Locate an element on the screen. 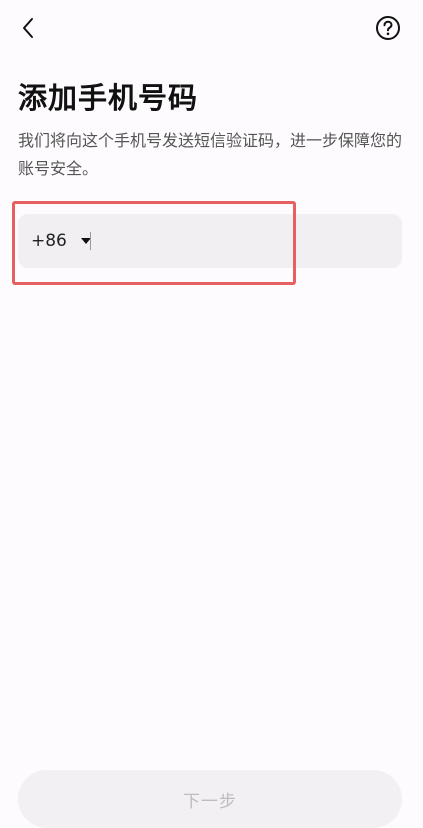 The height and width of the screenshot is (828, 423). page-title: 添加手机号码 is located at coordinates (108, 98).